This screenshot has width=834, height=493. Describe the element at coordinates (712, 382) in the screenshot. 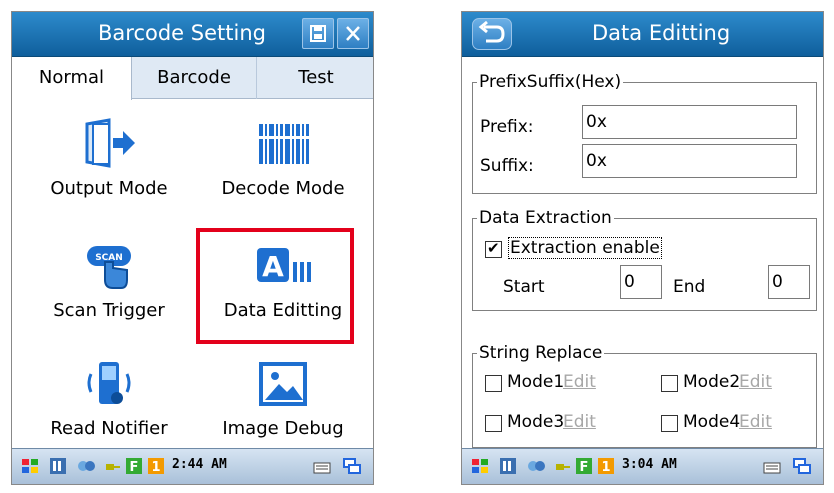

I see `mode2-label: Mode2` at that location.